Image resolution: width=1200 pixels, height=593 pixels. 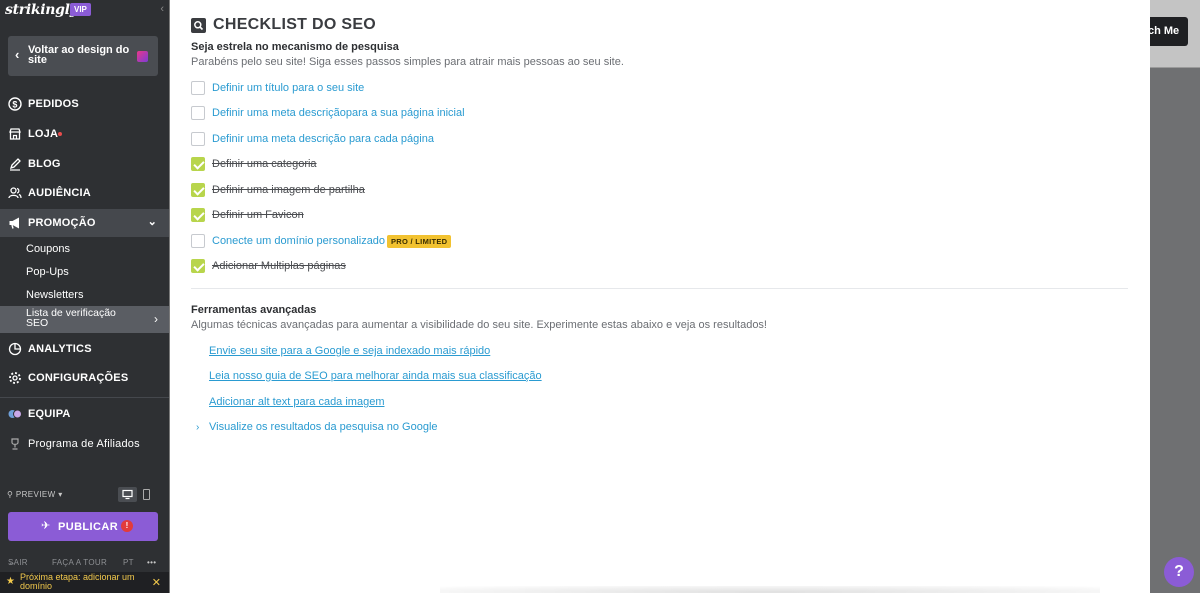 I want to click on checklist-done-label: Definir uma categoria, so click(x=264, y=164).